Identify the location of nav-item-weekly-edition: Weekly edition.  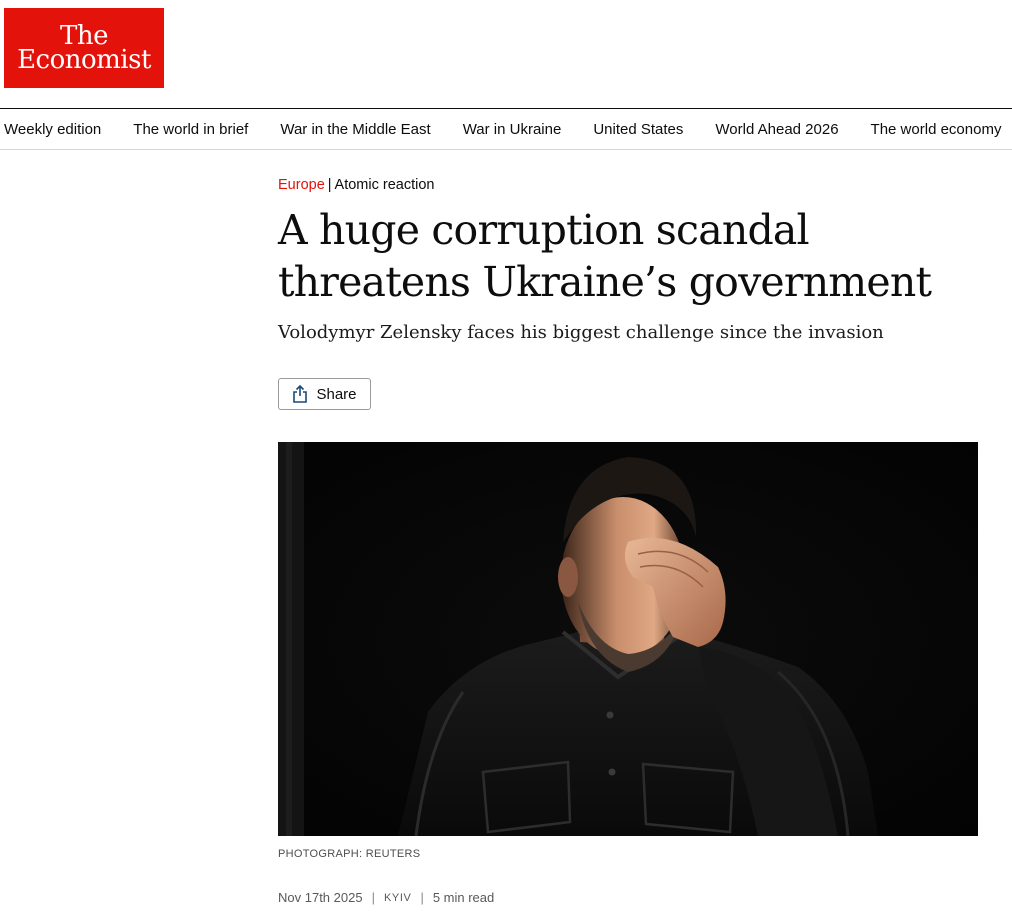
(52, 129).